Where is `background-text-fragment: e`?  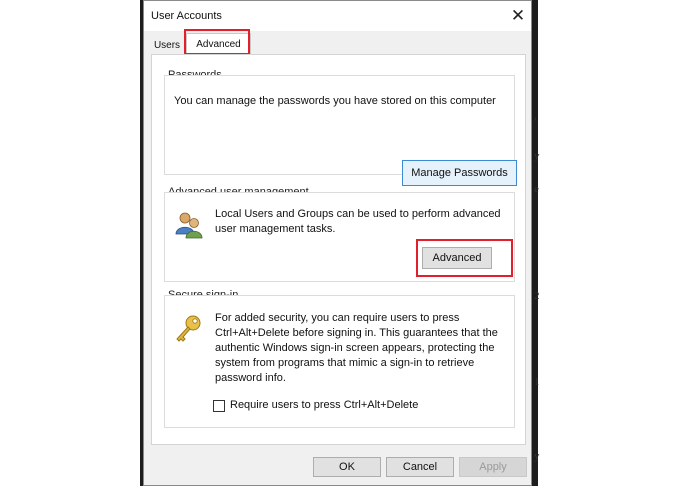 background-text-fragment: e is located at coordinates (536, 189).